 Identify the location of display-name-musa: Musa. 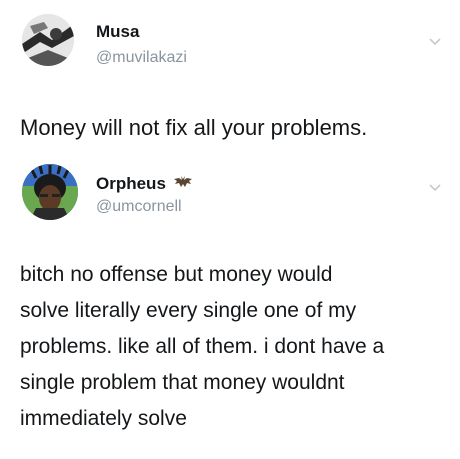
(117, 32).